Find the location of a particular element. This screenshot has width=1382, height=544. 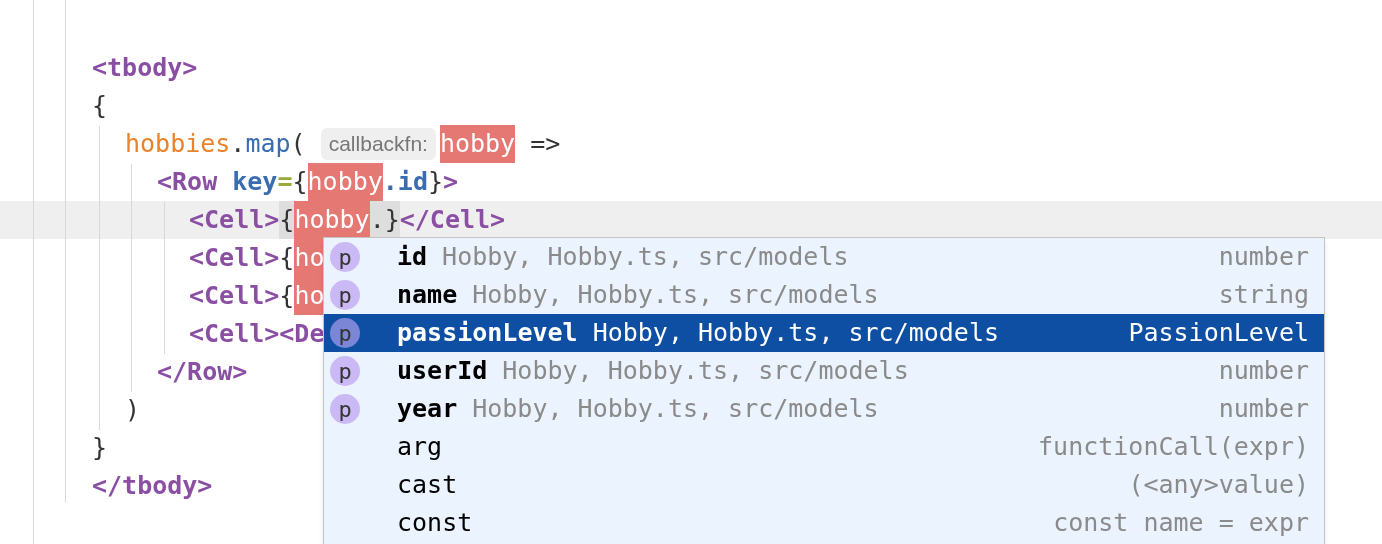

completion-item: p name Hobby, Hobby.ts, src/models string is located at coordinates (824, 295).